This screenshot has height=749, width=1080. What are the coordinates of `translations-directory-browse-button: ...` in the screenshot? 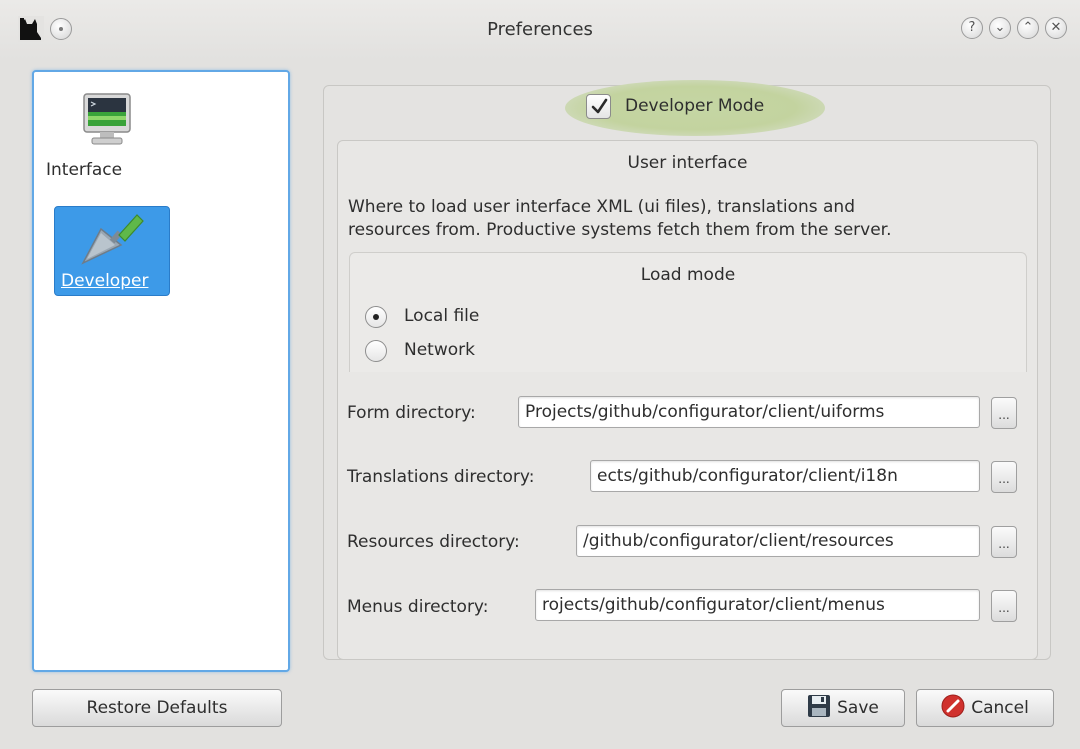 It's located at (1004, 477).